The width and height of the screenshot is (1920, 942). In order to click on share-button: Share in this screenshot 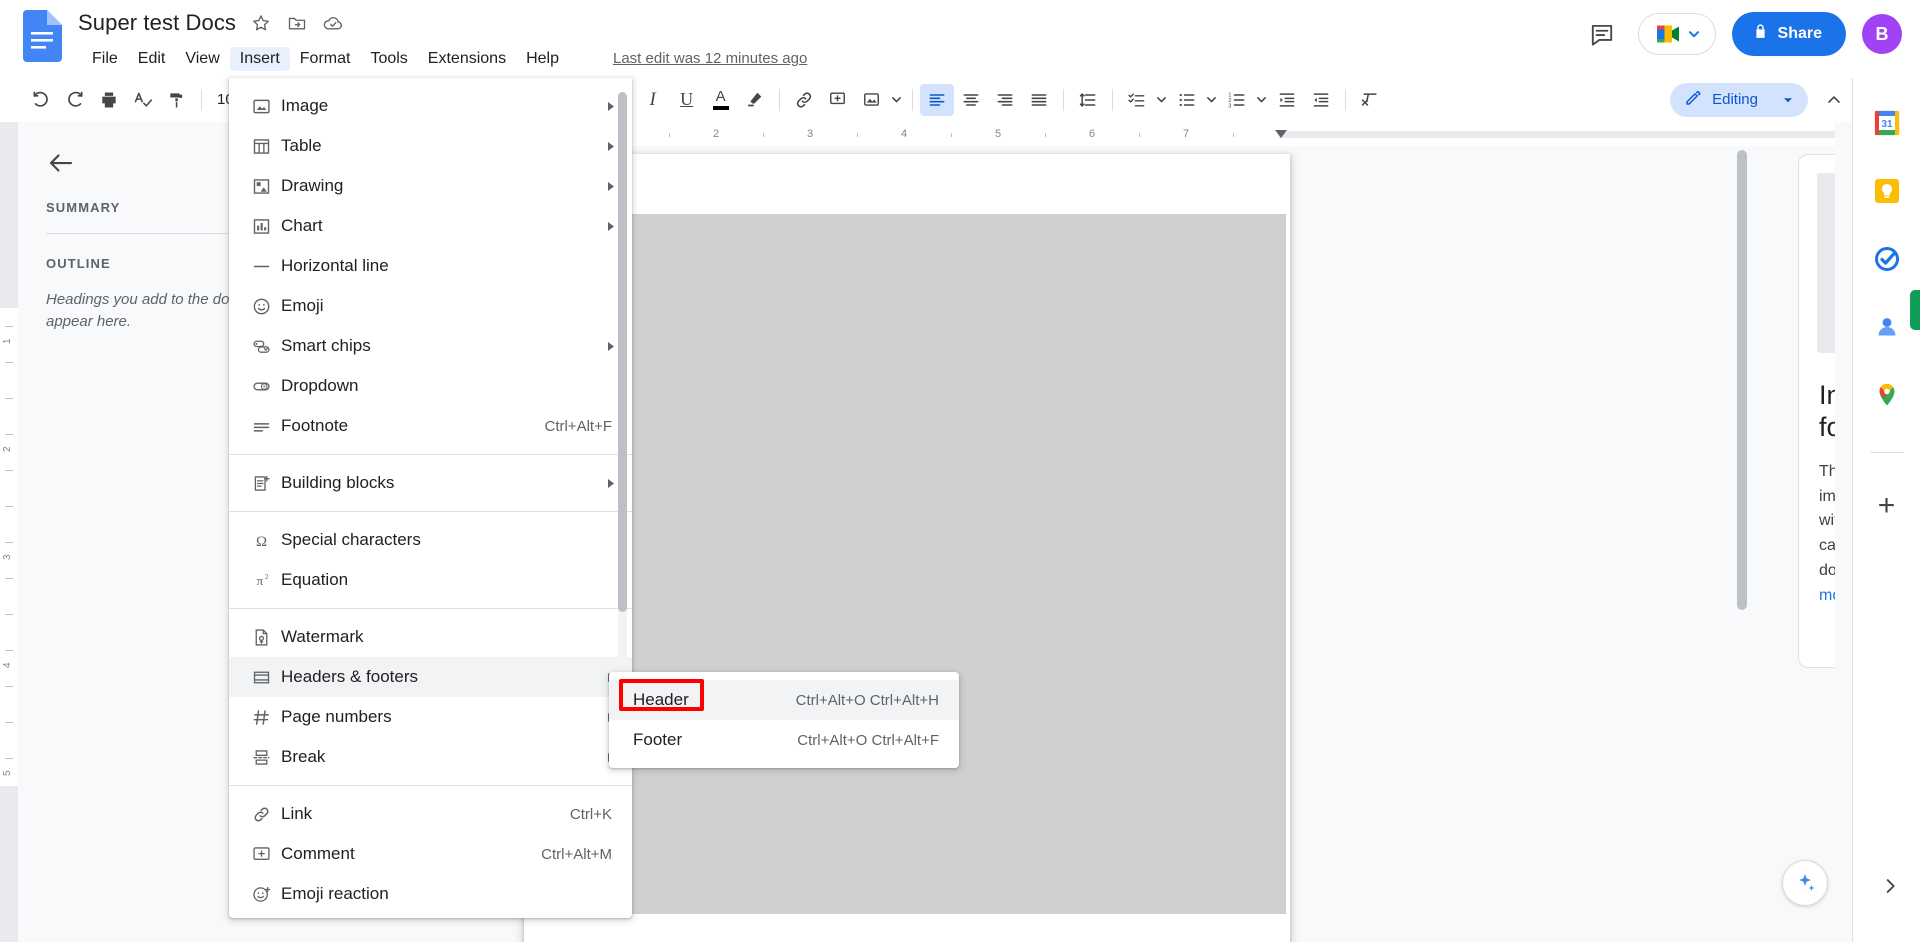, I will do `click(1788, 34)`.